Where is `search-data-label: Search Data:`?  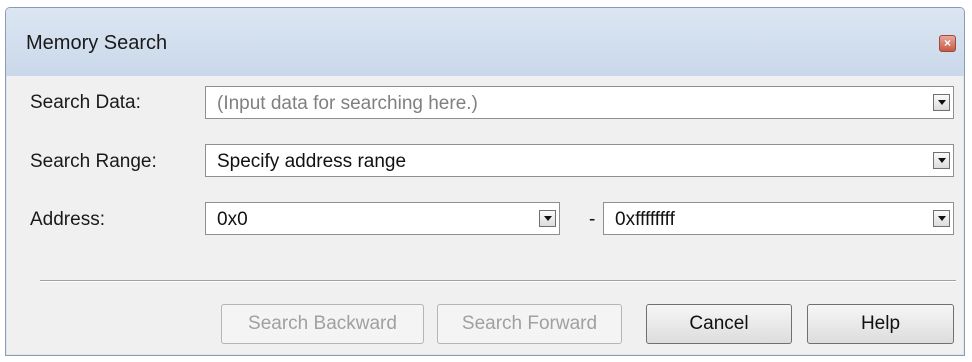
search-data-label: Search Data: is located at coordinates (85, 102).